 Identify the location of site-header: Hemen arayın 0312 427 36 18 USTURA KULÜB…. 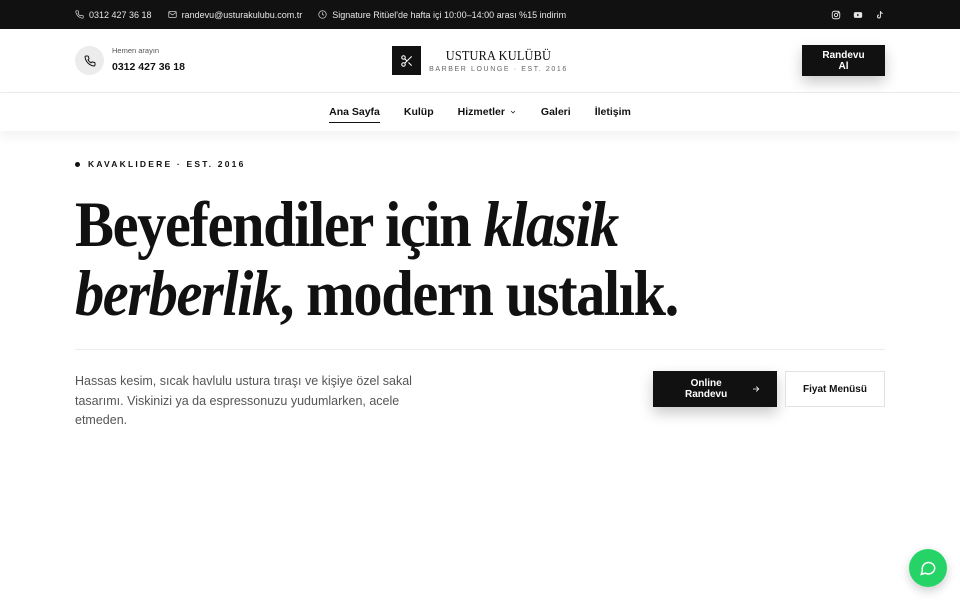
(480, 61).